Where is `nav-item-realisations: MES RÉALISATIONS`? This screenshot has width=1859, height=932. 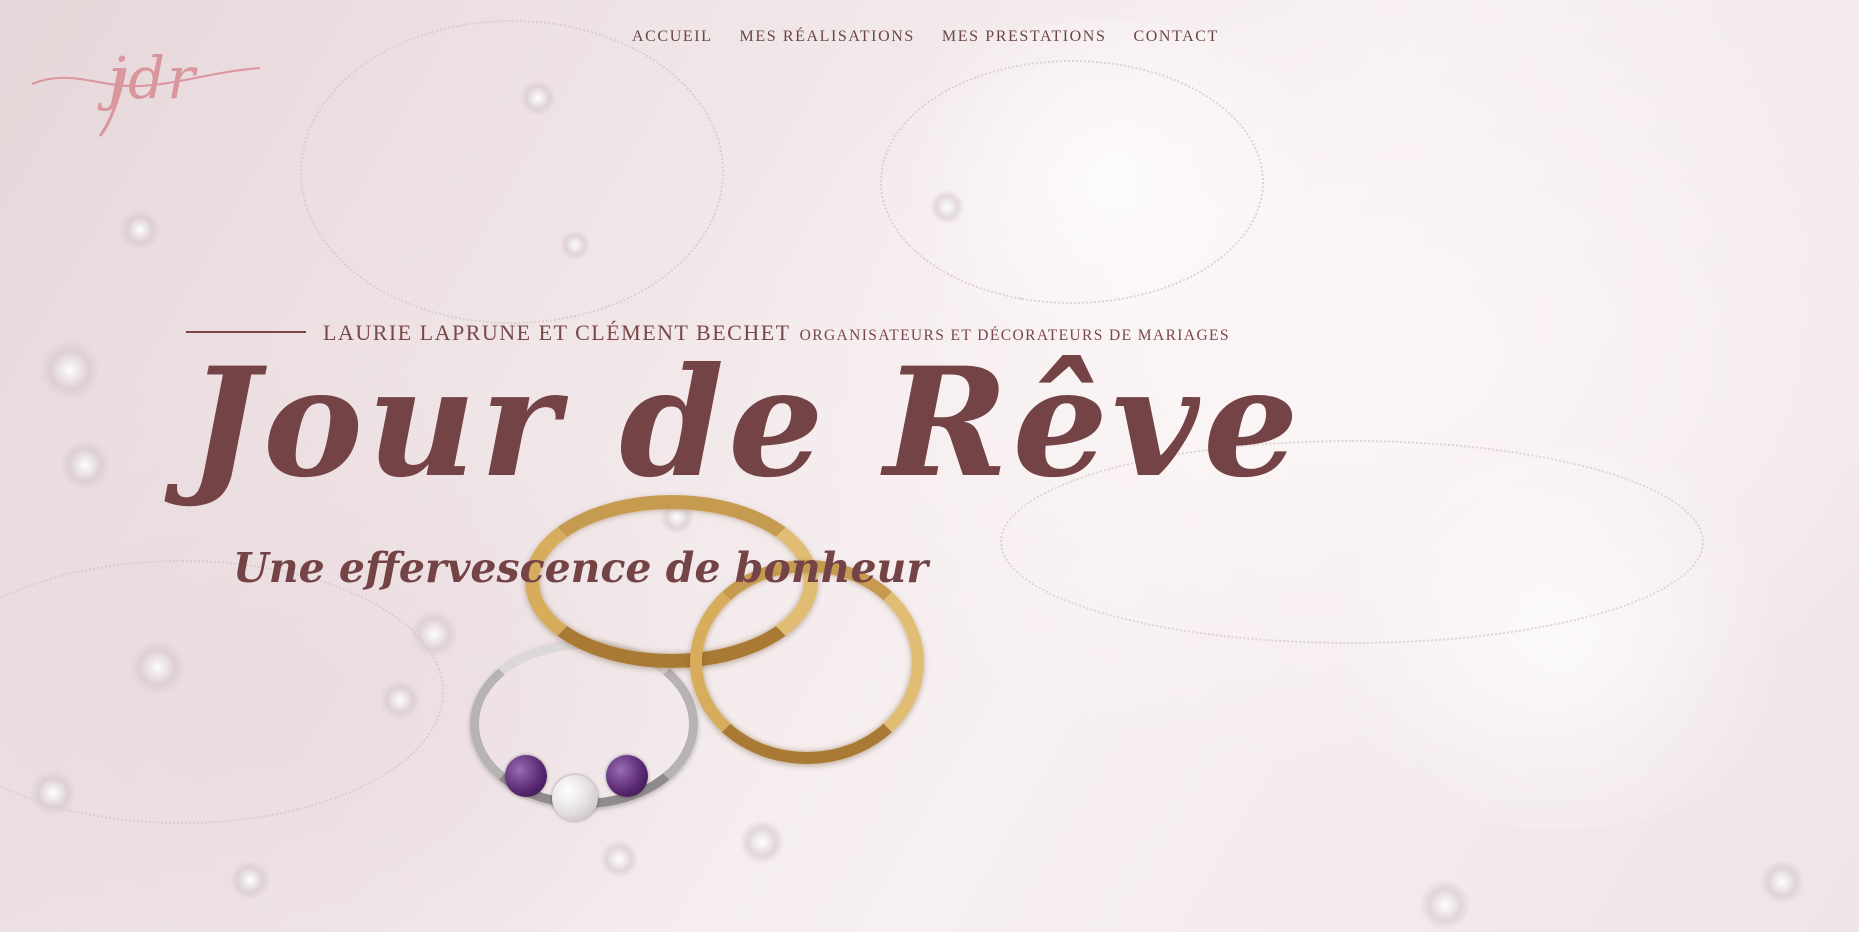 nav-item-realisations: MES RÉALISATIONS is located at coordinates (827, 37).